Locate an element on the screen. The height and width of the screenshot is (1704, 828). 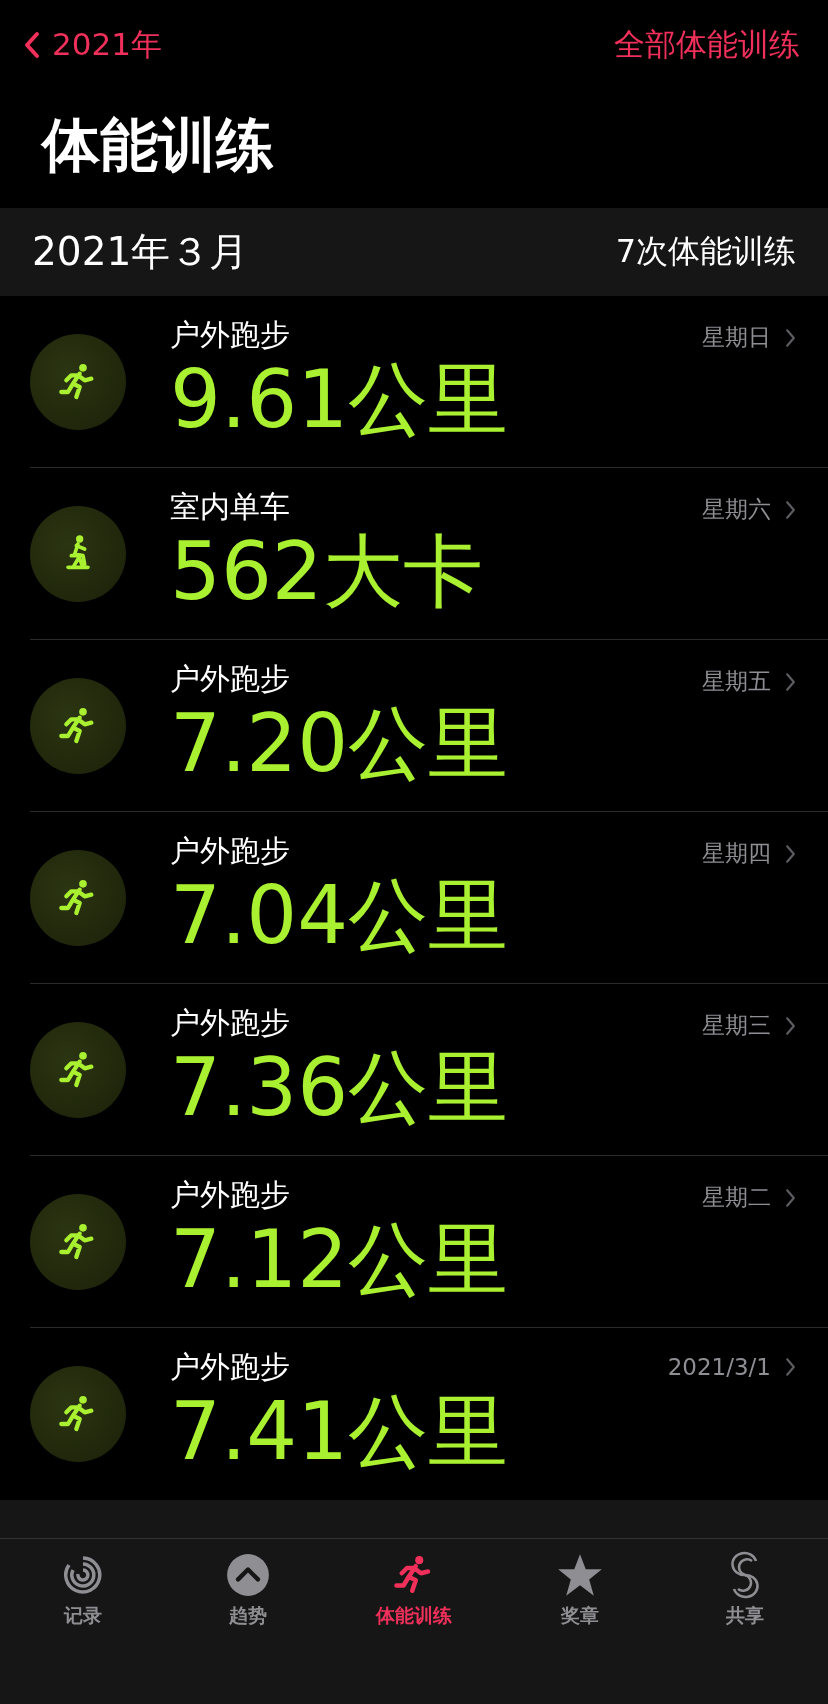
workout-value: 7.12公里 is located at coordinates (340, 1259).